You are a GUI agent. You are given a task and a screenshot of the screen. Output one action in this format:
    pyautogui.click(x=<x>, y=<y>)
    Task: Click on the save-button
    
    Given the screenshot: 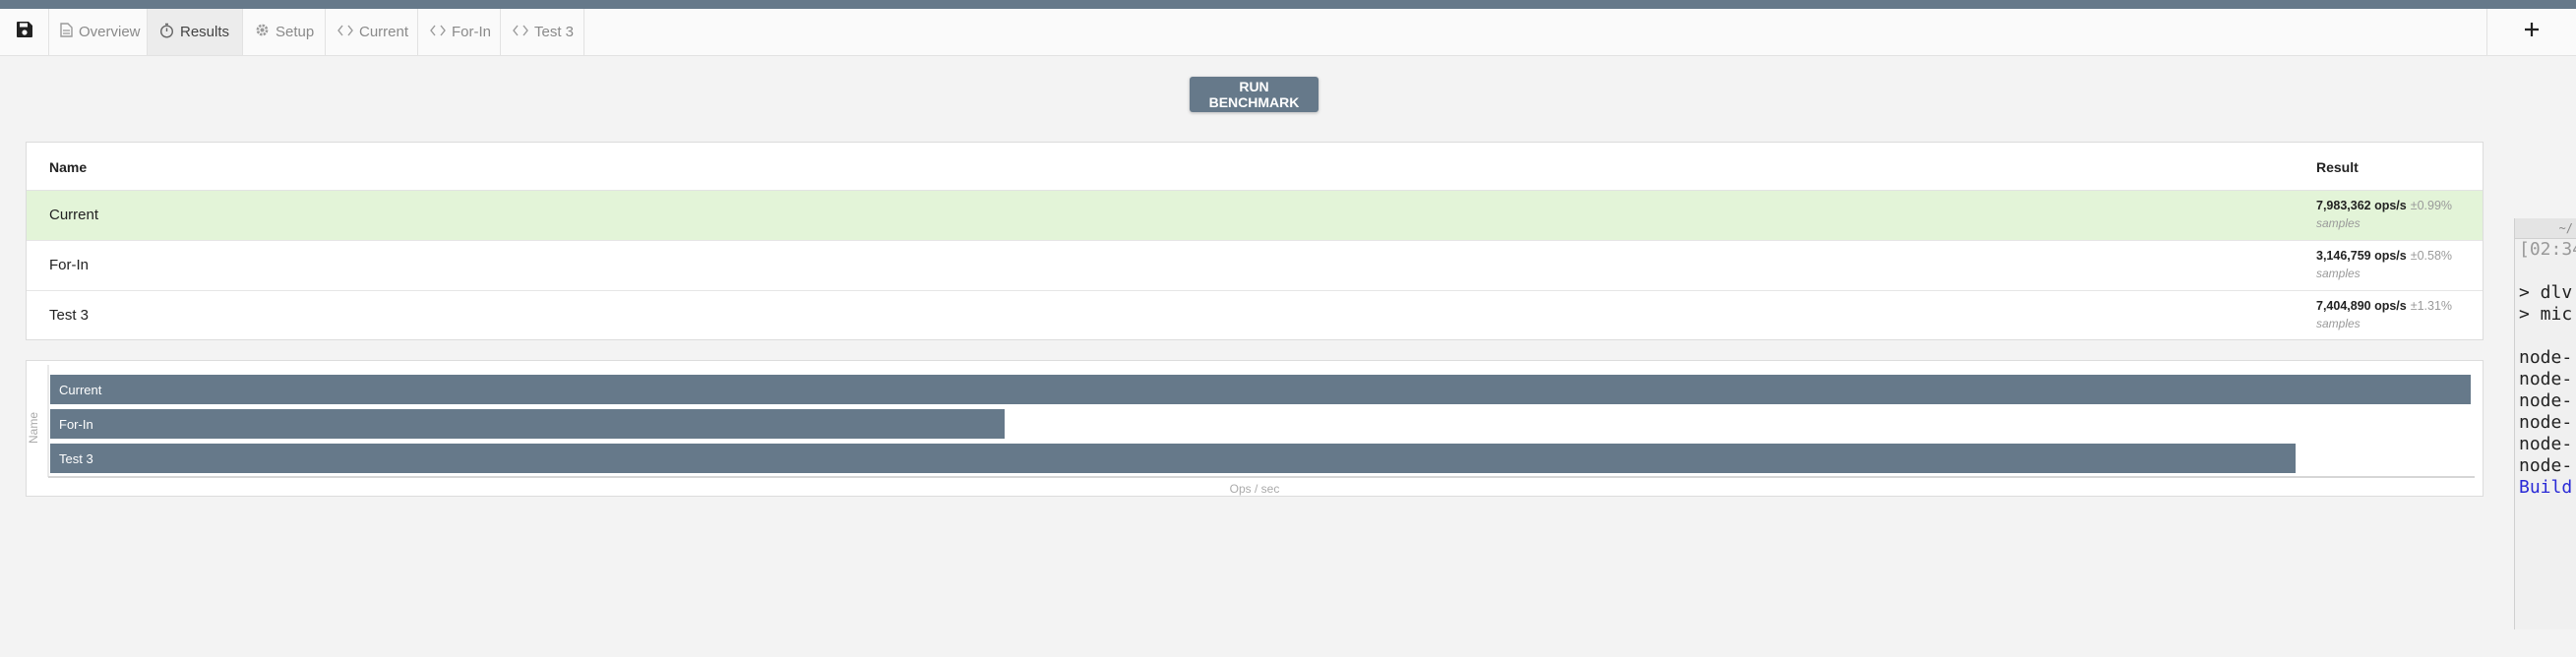 What is the action you would take?
    pyautogui.click(x=24, y=32)
    